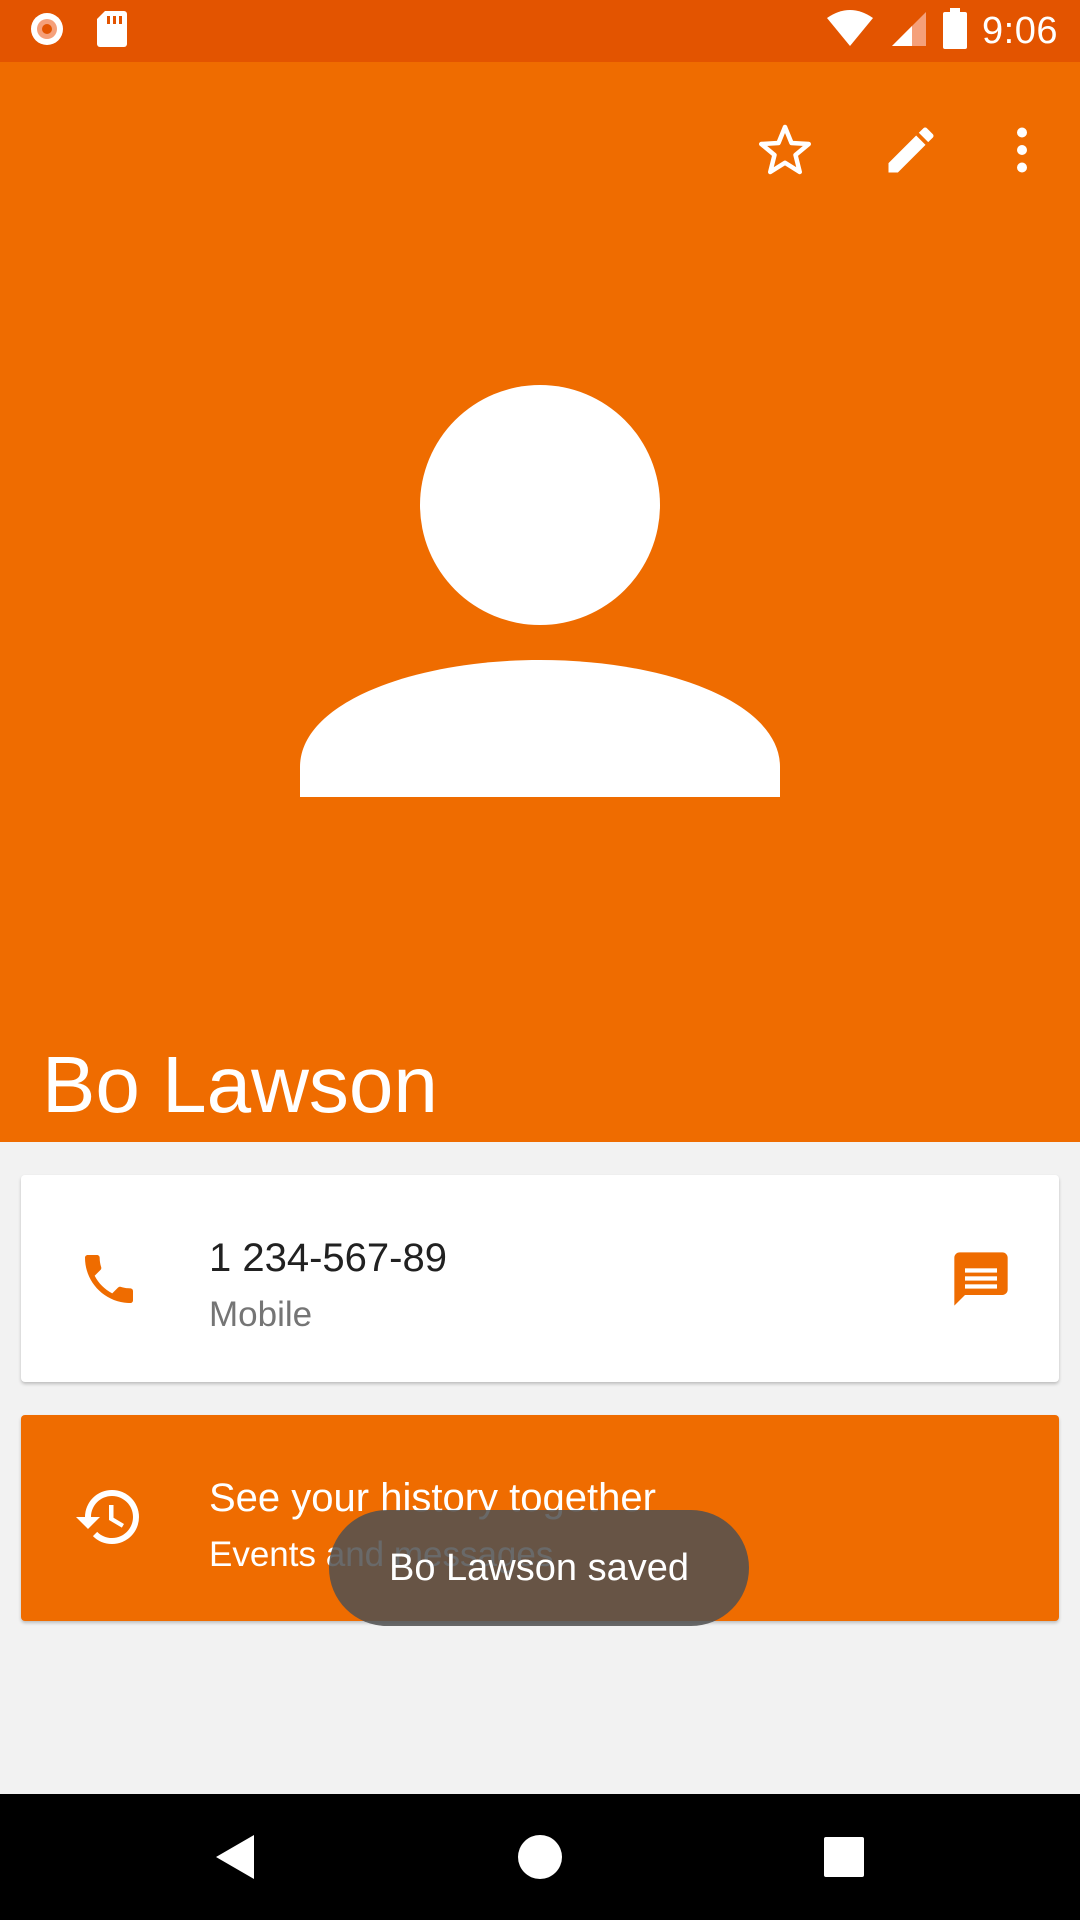 This screenshot has height=1920, width=1080. Describe the element at coordinates (955, 31) in the screenshot. I see `battery-icon` at that location.